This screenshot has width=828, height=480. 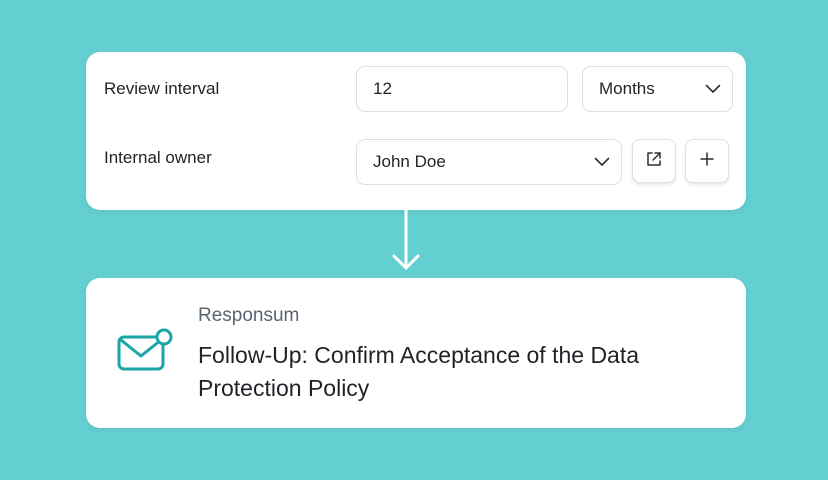 I want to click on open-owner-button, so click(x=654, y=161).